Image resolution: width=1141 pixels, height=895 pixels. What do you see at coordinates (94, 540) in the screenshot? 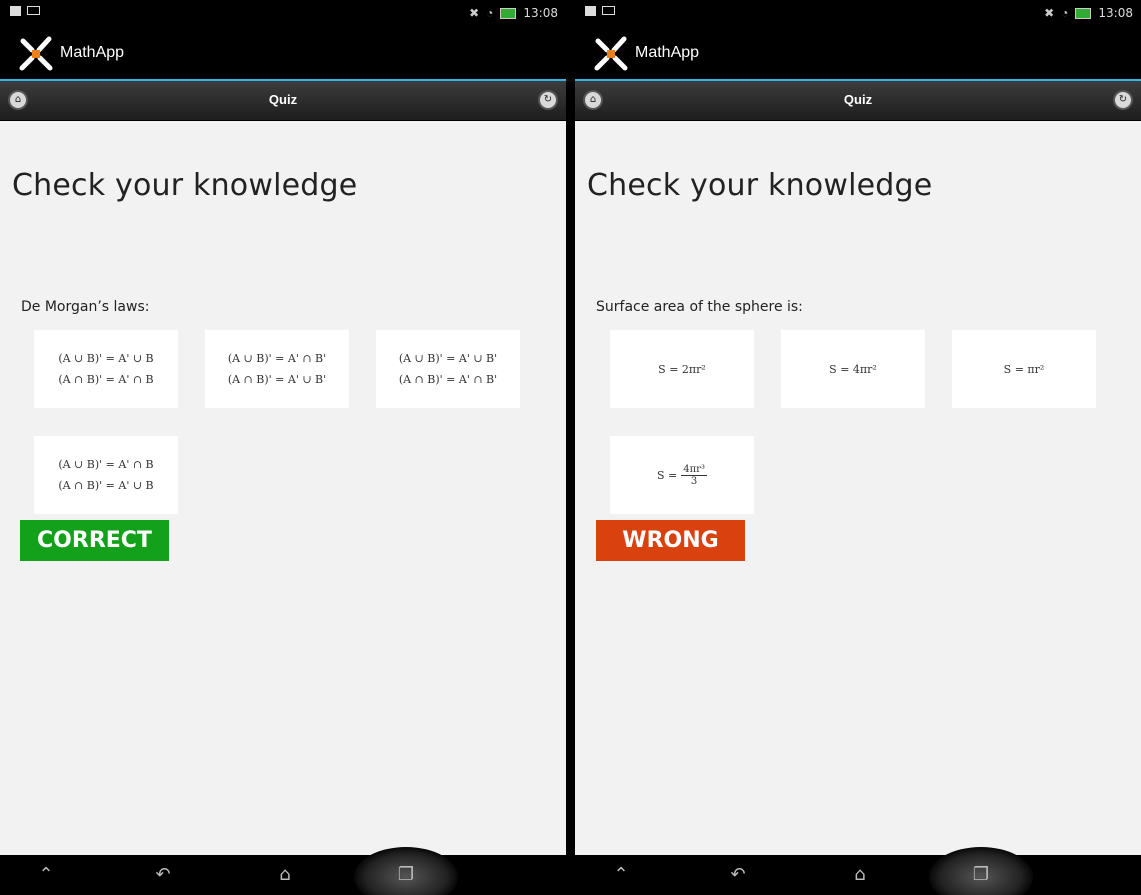
I see `result-badge-correct: CORRECT` at bounding box center [94, 540].